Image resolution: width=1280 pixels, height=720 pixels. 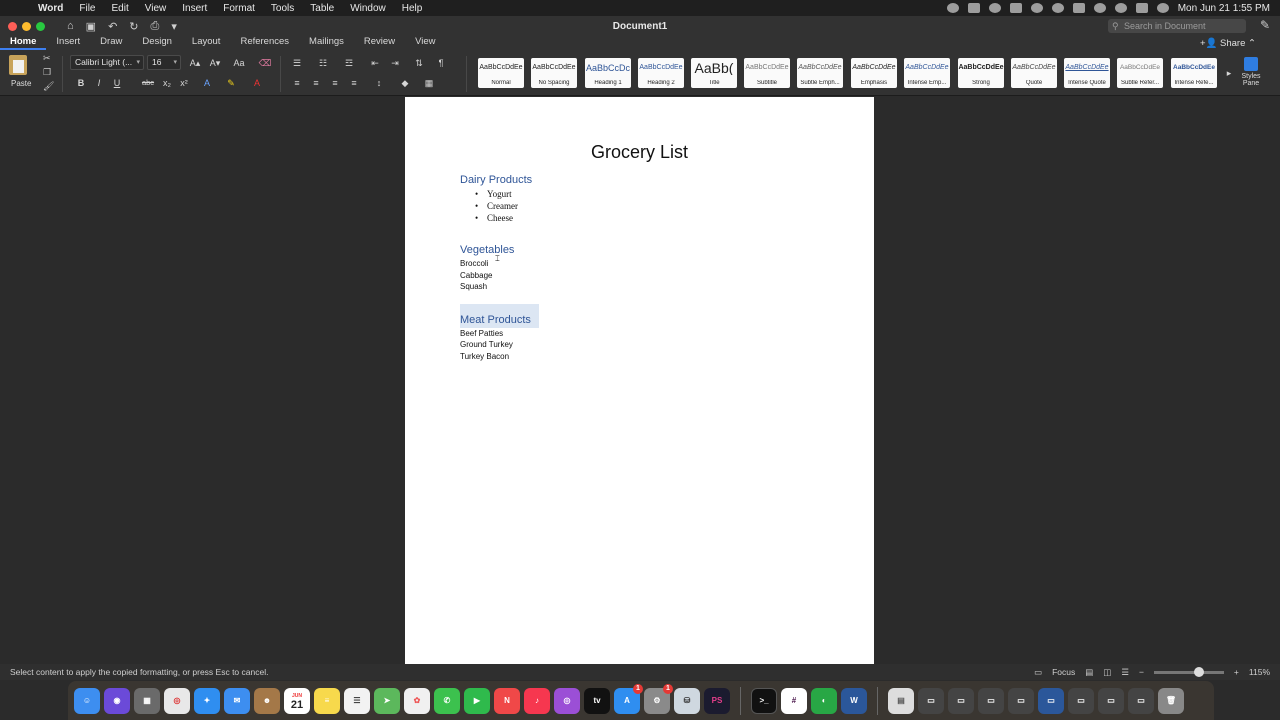 What do you see at coordinates (326, 43) in the screenshot?
I see `tab-mailings: Mailings` at bounding box center [326, 43].